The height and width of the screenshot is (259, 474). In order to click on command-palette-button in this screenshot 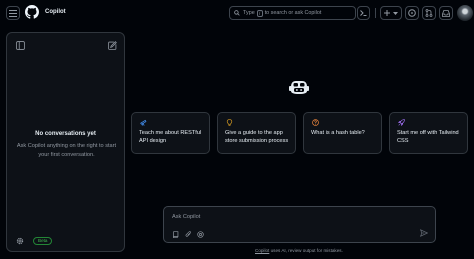, I will do `click(363, 13)`.